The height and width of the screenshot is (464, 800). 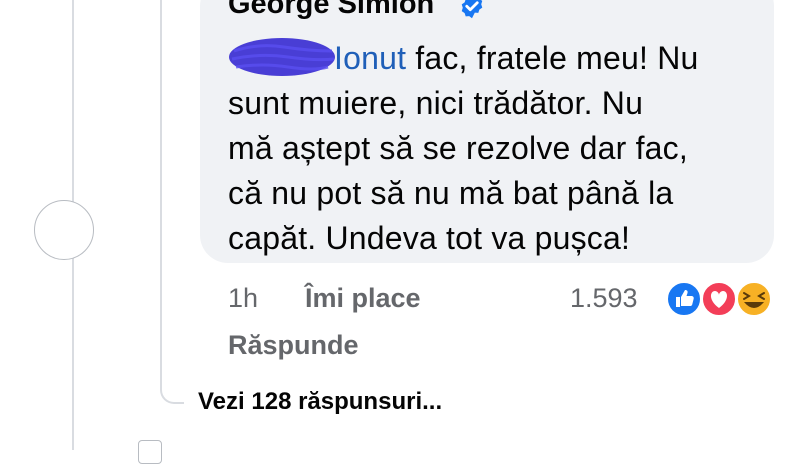 What do you see at coordinates (64, 230) in the screenshot?
I see `avatar` at bounding box center [64, 230].